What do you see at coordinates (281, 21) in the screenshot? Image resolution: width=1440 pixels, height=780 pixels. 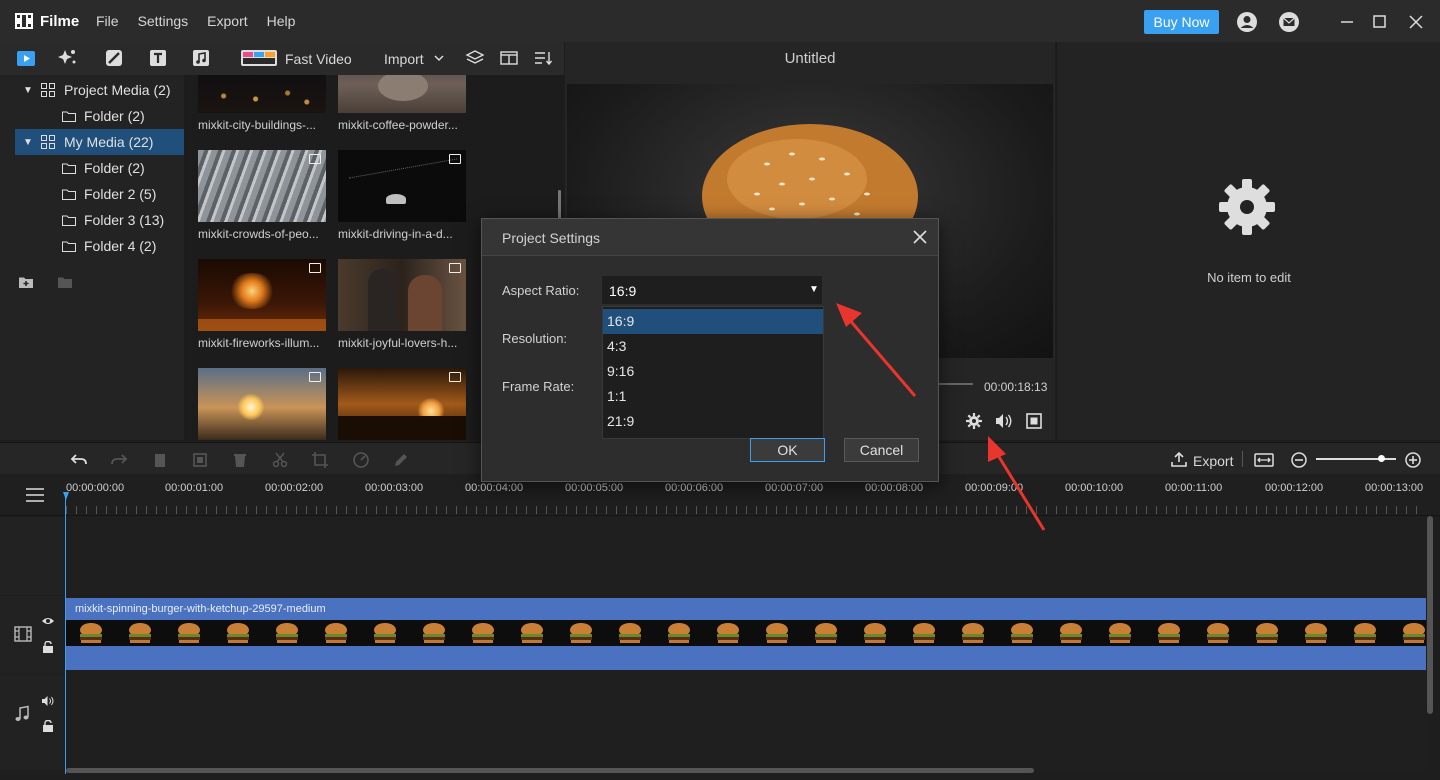 I see `menu-help: Help` at bounding box center [281, 21].